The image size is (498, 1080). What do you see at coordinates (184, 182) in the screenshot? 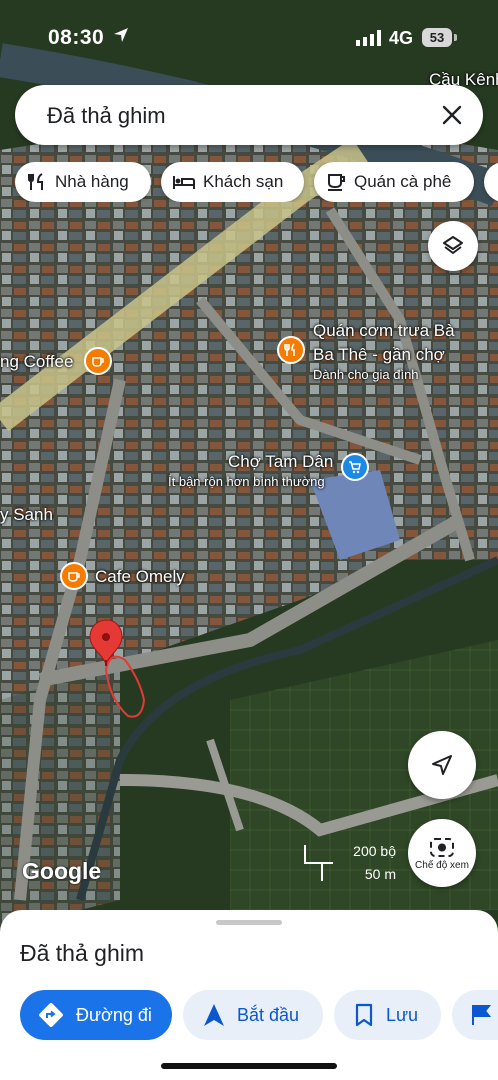
I see `bed-icon` at bounding box center [184, 182].